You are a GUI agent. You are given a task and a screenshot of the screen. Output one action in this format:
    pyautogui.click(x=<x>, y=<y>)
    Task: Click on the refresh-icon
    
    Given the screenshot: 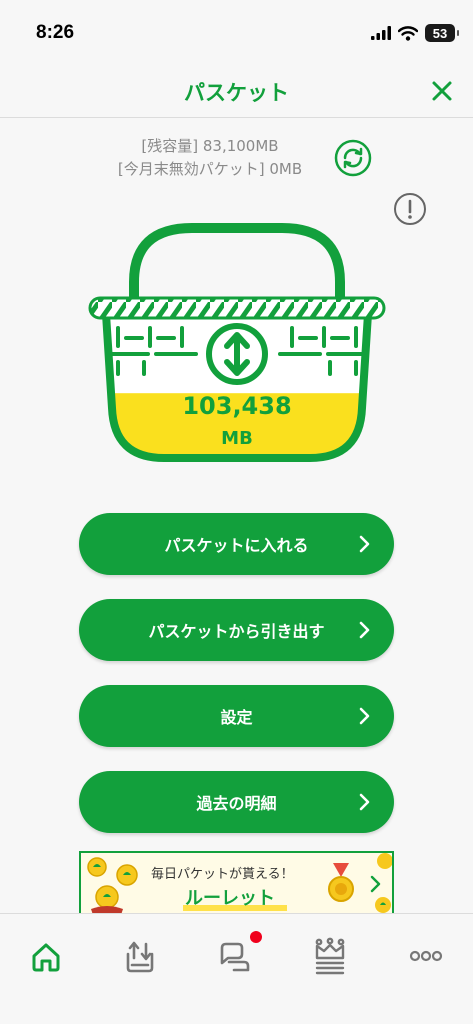 What is the action you would take?
    pyautogui.click(x=353, y=158)
    